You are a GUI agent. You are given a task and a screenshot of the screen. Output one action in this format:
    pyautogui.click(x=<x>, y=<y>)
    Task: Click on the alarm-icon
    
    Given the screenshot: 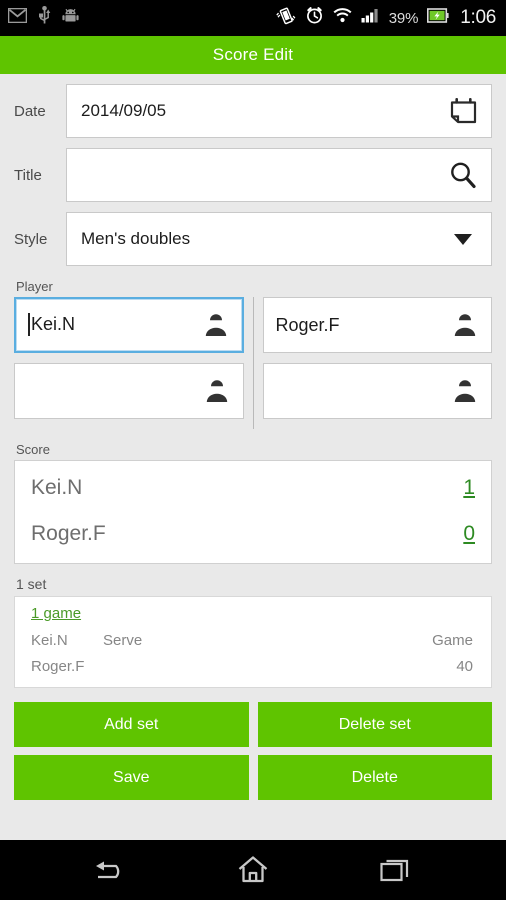 What is the action you would take?
    pyautogui.click(x=314, y=18)
    